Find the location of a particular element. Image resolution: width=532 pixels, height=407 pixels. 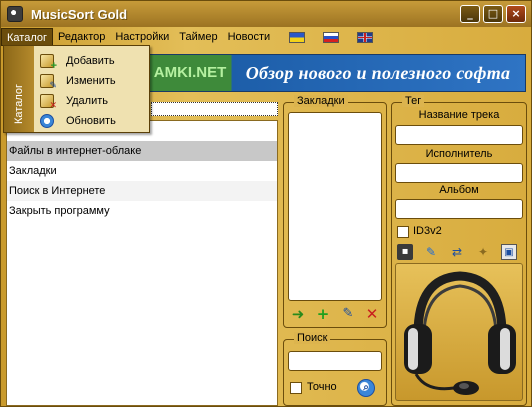

close-button: × is located at coordinates (516, 14).